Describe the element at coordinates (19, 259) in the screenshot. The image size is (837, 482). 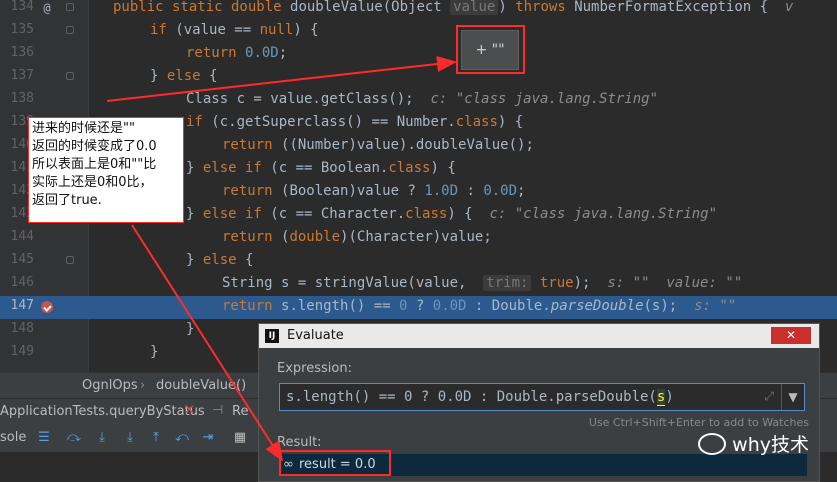
I see `line-number: 145` at that location.